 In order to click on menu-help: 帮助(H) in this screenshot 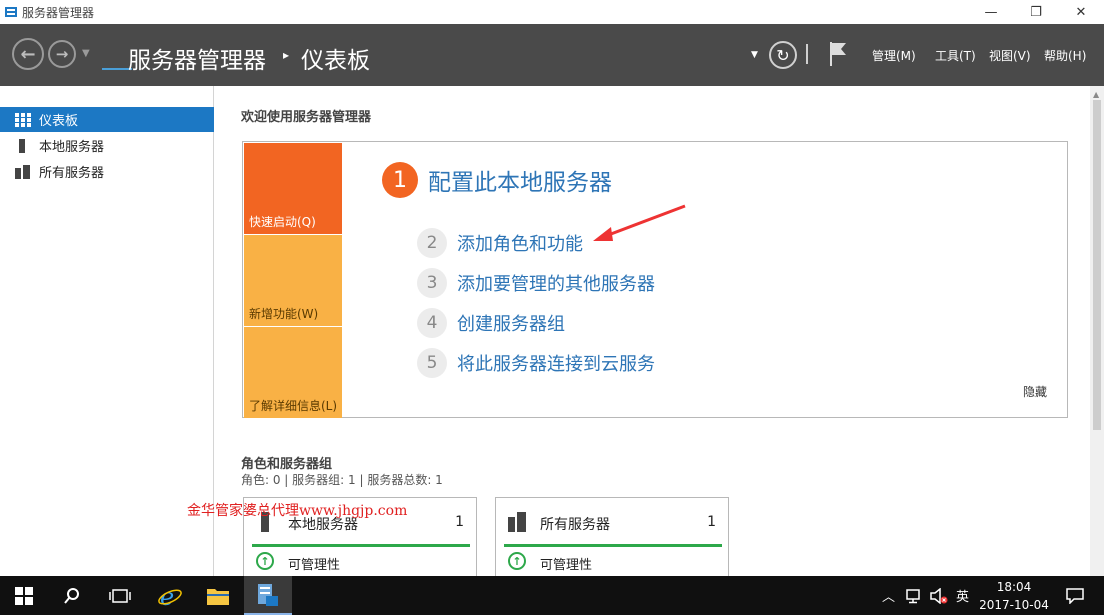, I will do `click(1065, 55)`.